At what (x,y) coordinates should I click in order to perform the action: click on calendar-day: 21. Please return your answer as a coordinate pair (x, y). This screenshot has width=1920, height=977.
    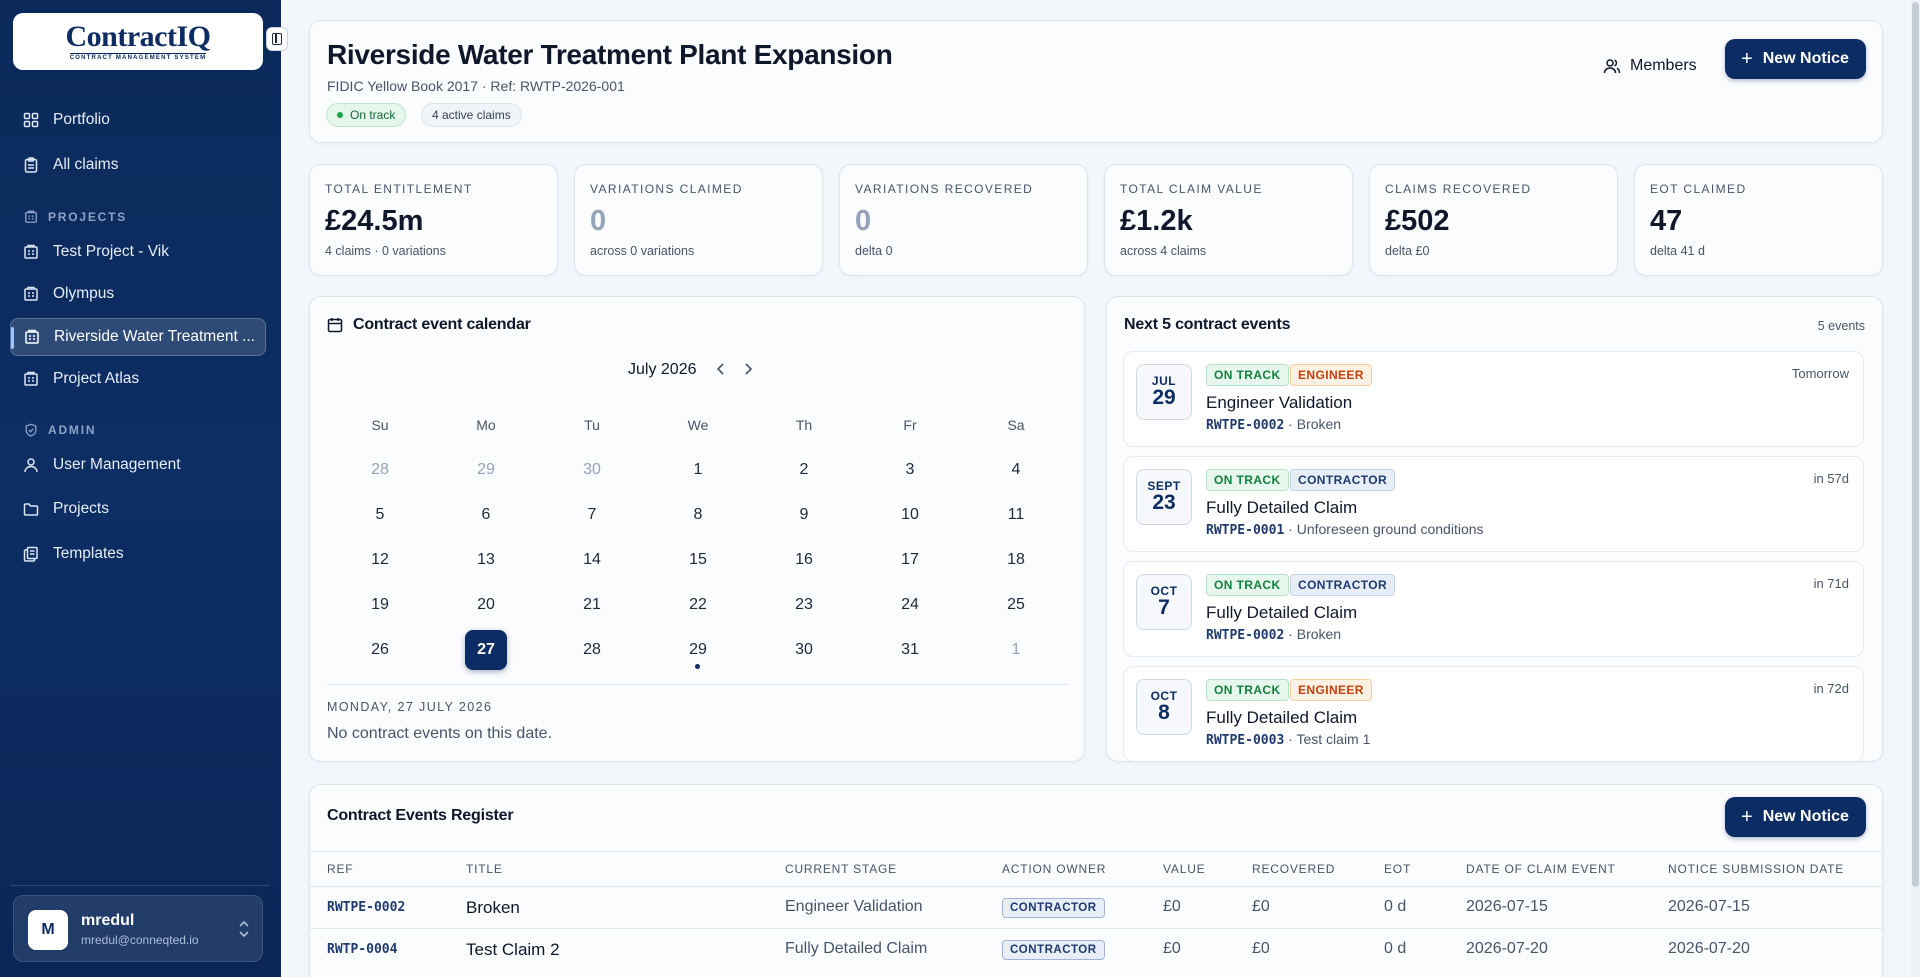
    Looking at the image, I should click on (592, 605).